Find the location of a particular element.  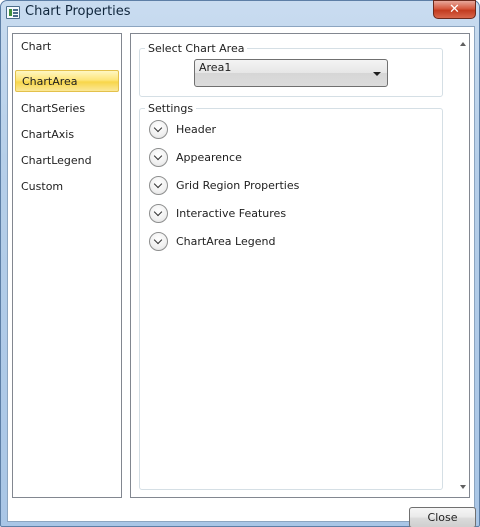

chart-window-icon is located at coordinates (13, 12).